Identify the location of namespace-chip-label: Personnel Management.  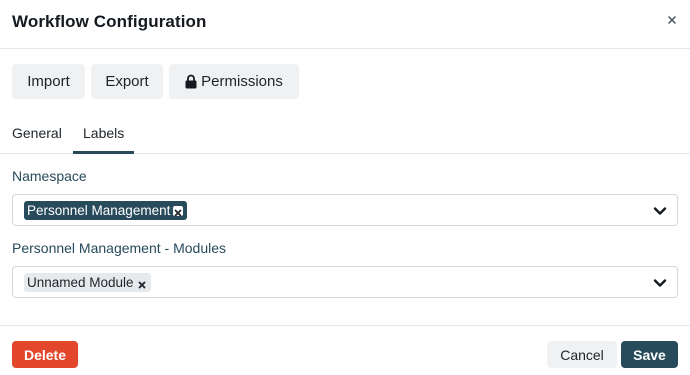
(99, 210).